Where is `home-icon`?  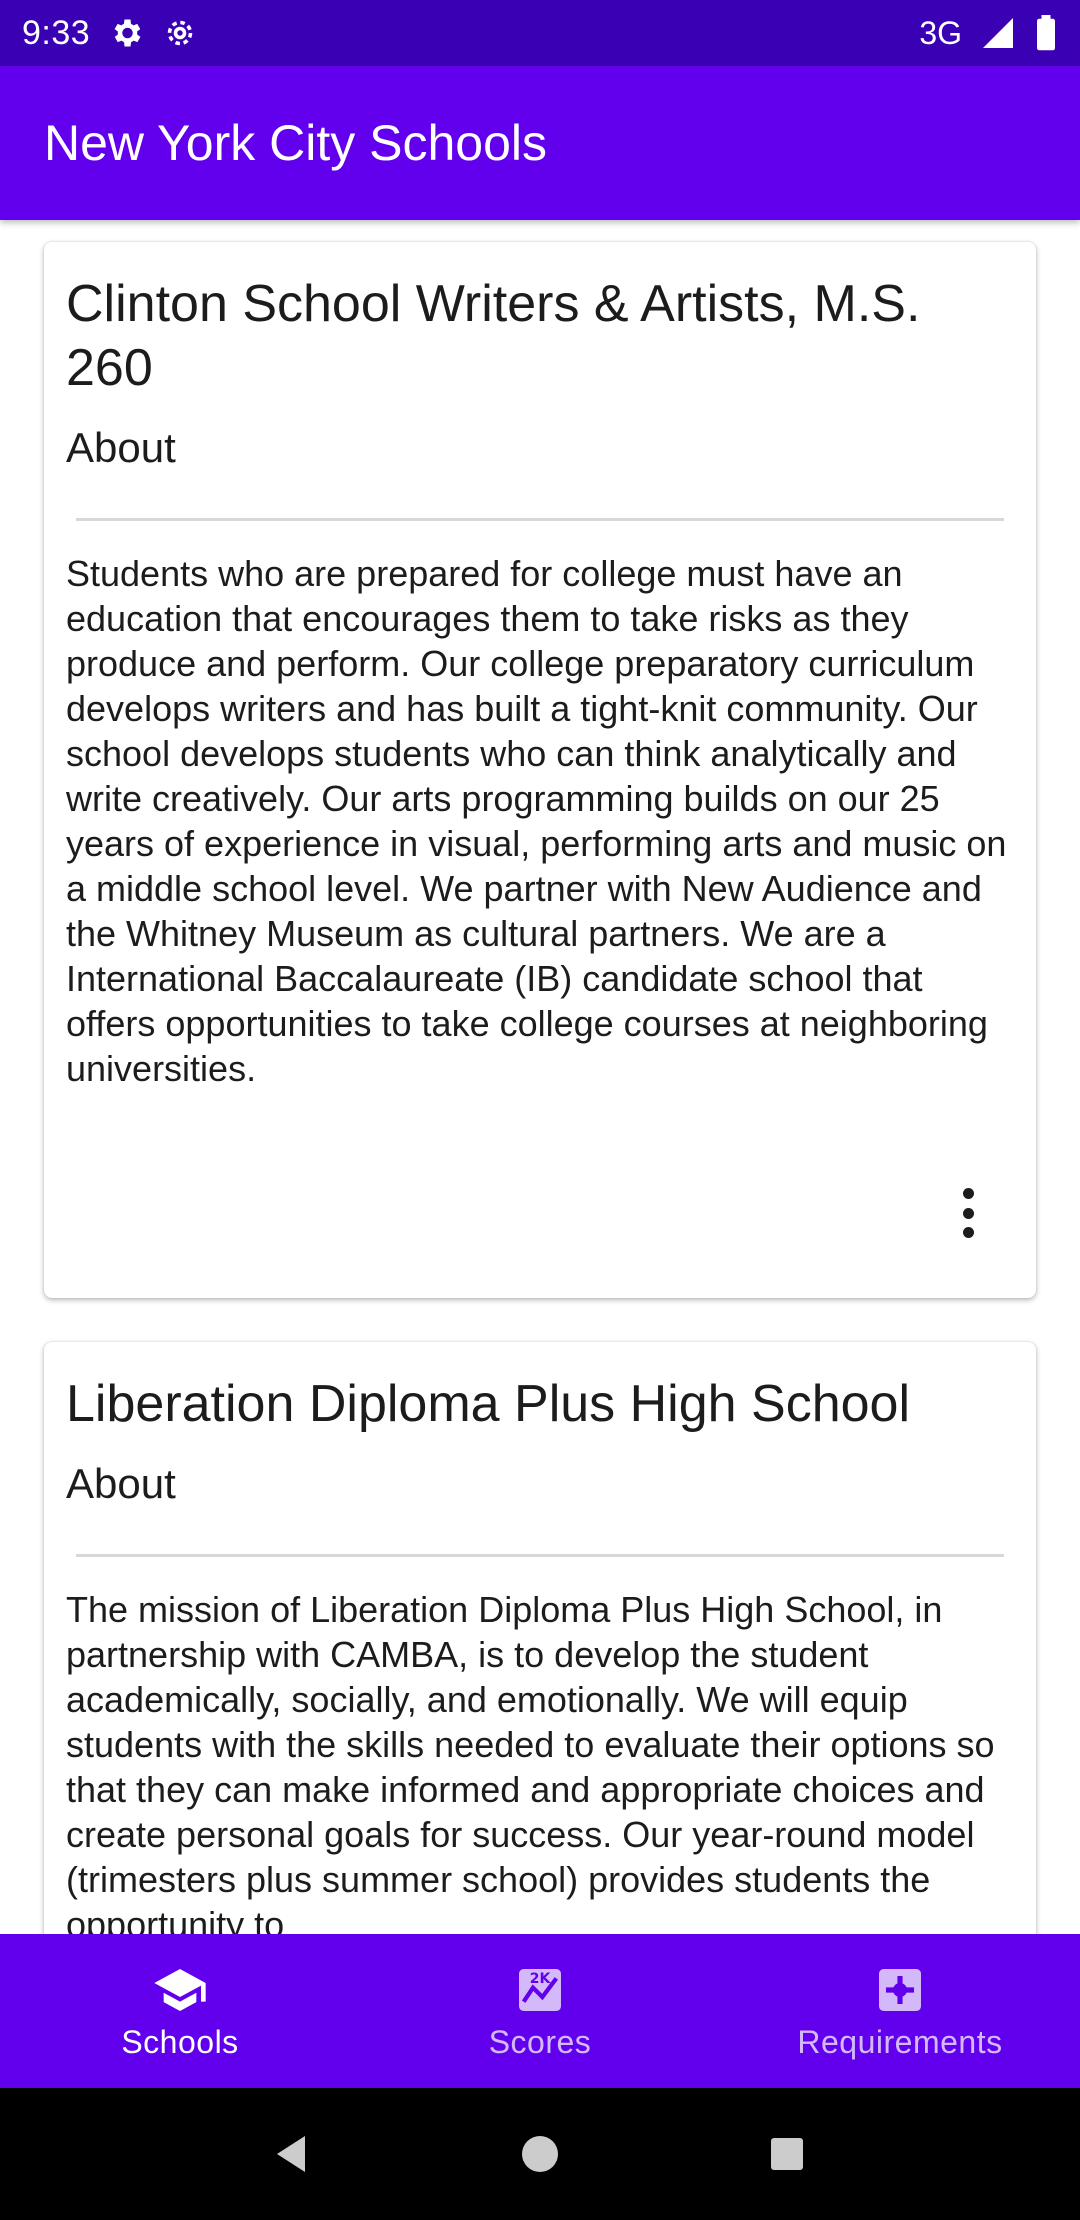
home-icon is located at coordinates (540, 2154).